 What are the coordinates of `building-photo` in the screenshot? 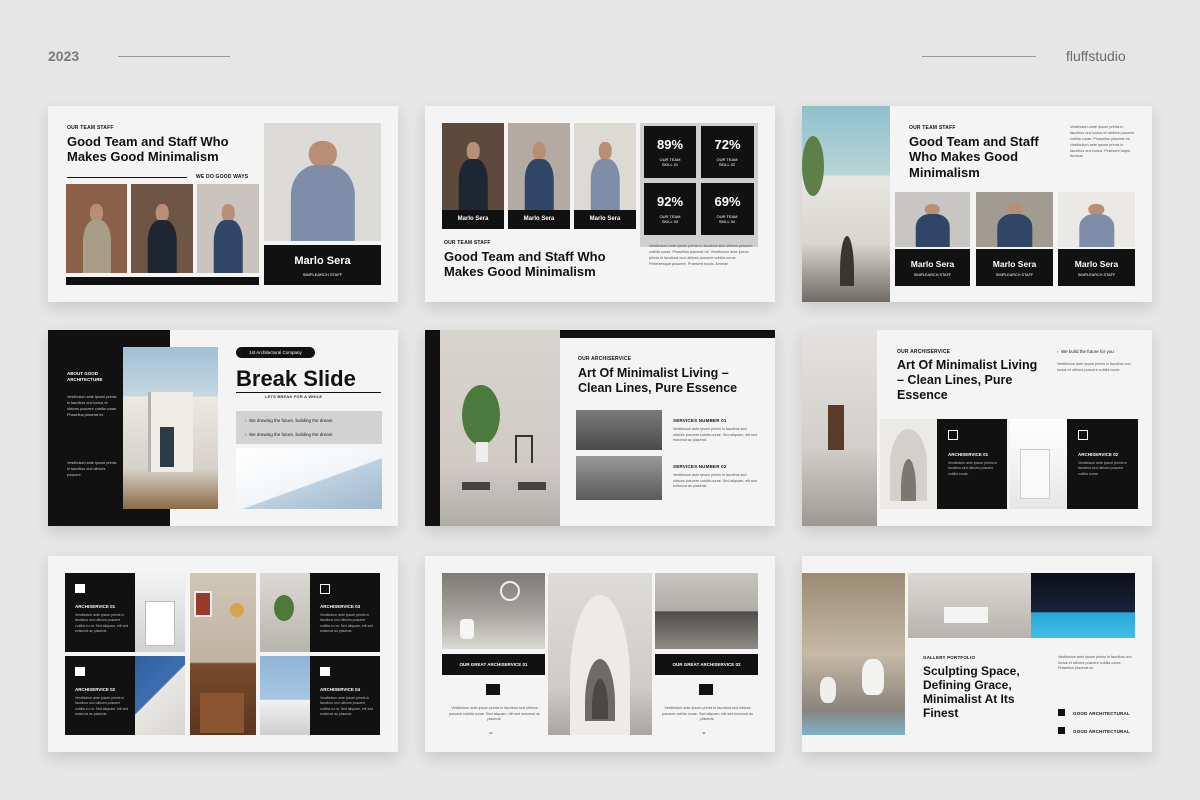 It's located at (846, 204).